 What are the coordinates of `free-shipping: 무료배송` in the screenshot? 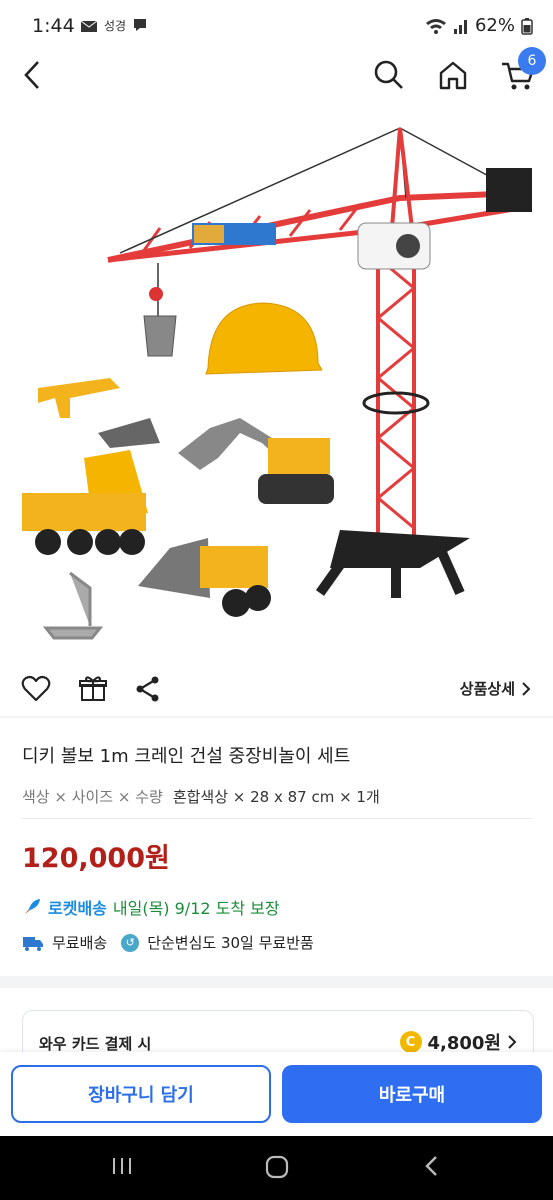 It's located at (80, 943).